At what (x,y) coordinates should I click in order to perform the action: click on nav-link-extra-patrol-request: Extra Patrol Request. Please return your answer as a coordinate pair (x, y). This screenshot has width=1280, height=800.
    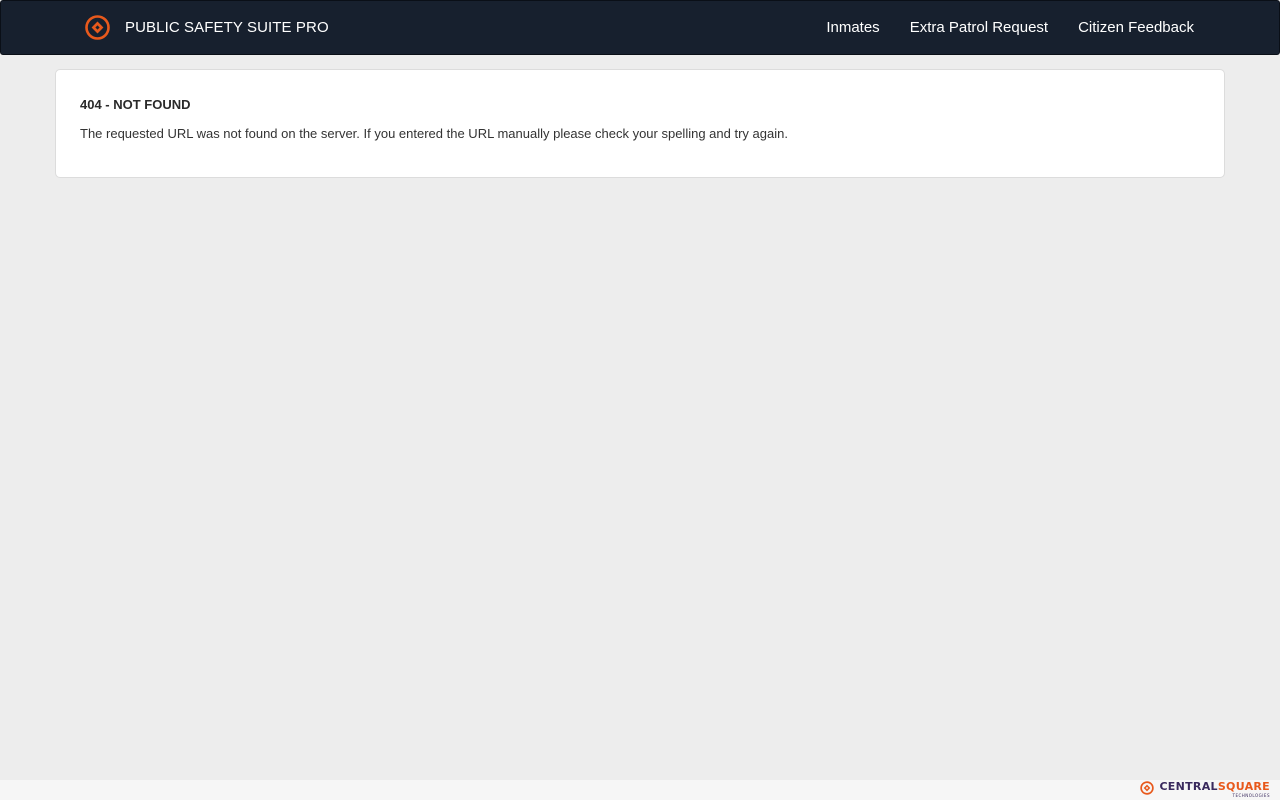
    Looking at the image, I should click on (979, 27).